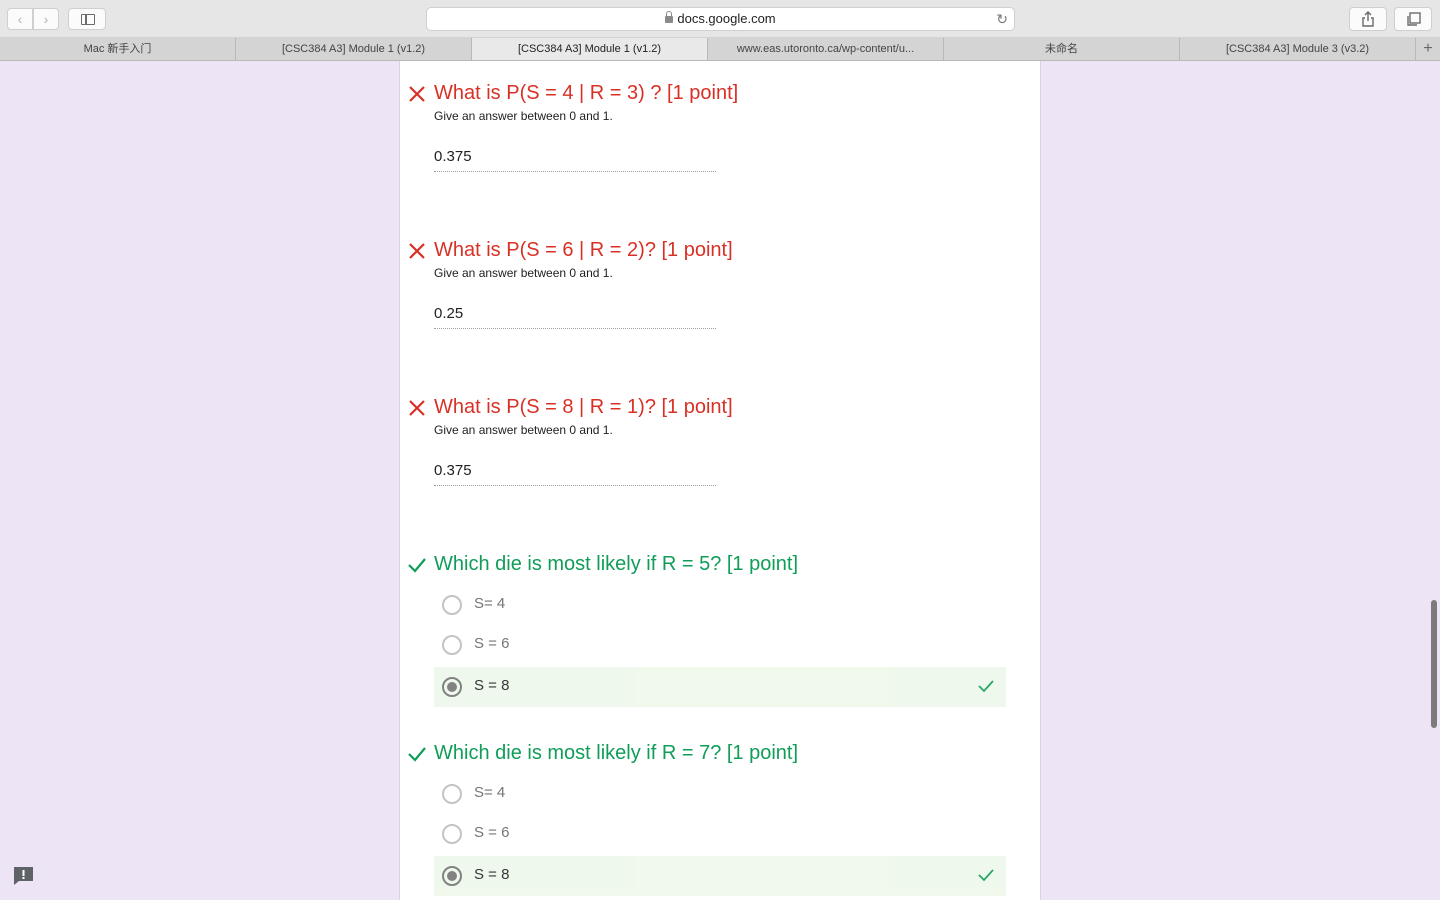 Image resolution: width=1440 pixels, height=900 pixels. I want to click on chevron-left-icon: ‹, so click(20, 19).